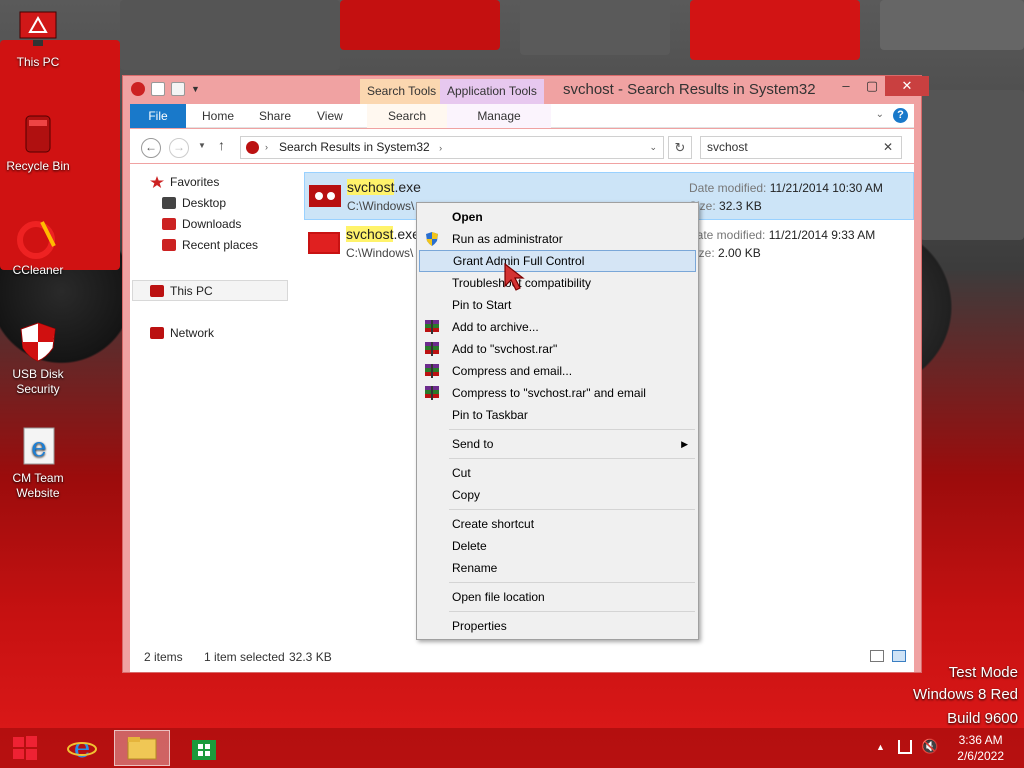  Describe the element at coordinates (38, 381) in the screenshot. I see `desktop-icon-label: USB Disk Security` at that location.